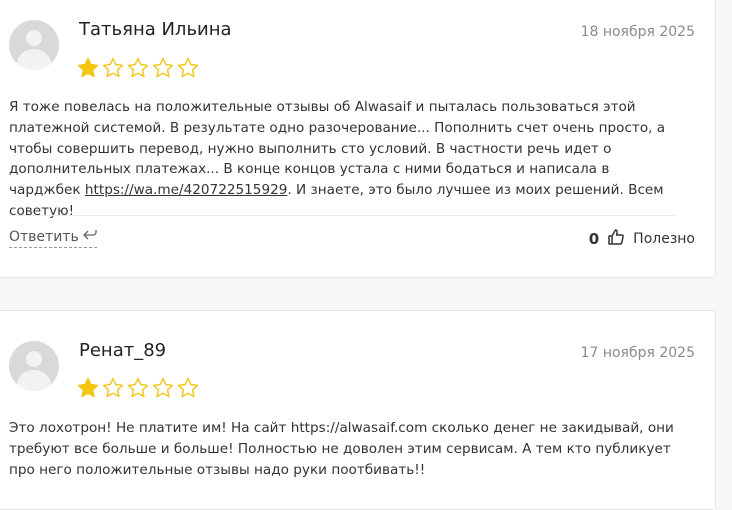  I want to click on likes-count: 0, so click(594, 239).